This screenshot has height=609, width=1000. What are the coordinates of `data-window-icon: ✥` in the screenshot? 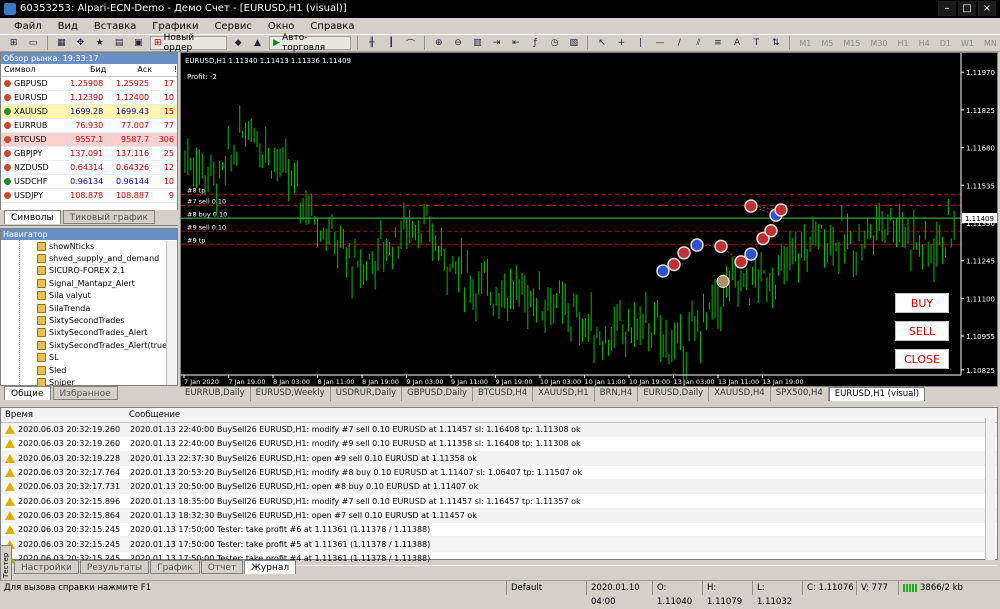 It's located at (80, 43).